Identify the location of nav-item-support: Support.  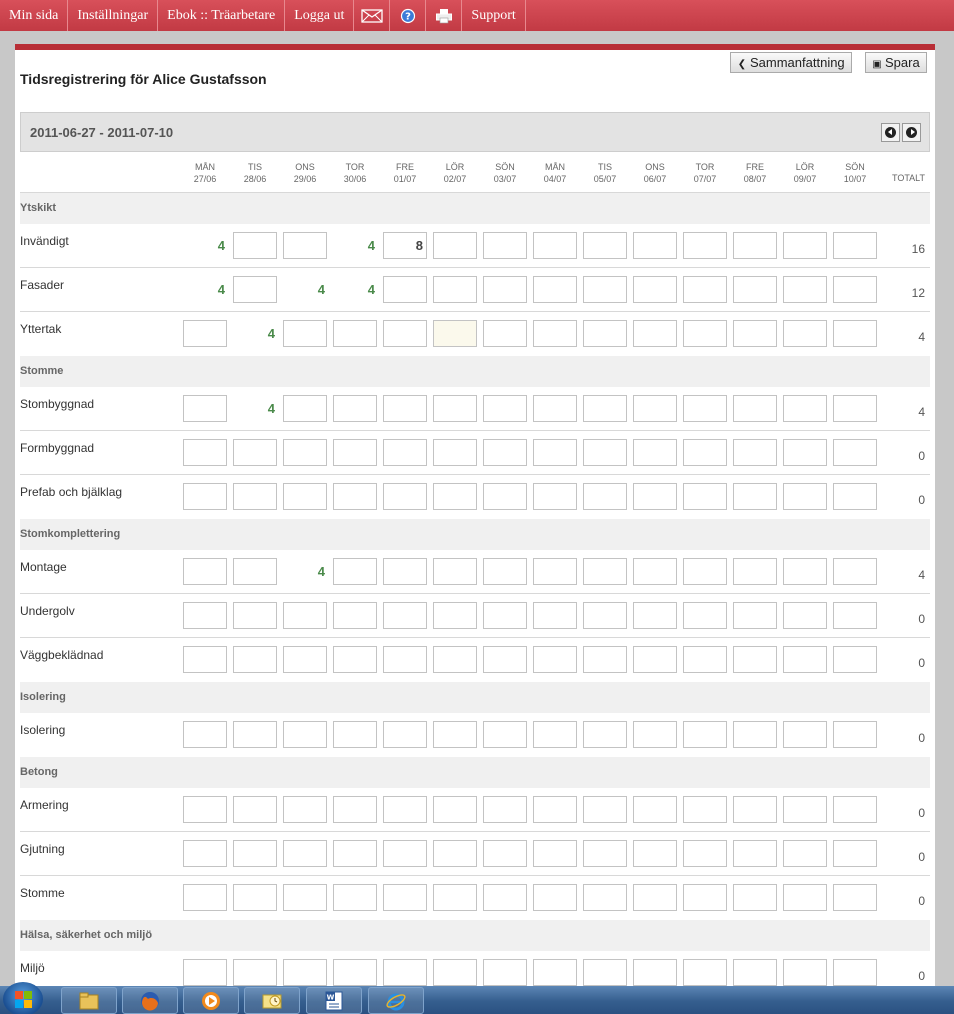
(494, 15).